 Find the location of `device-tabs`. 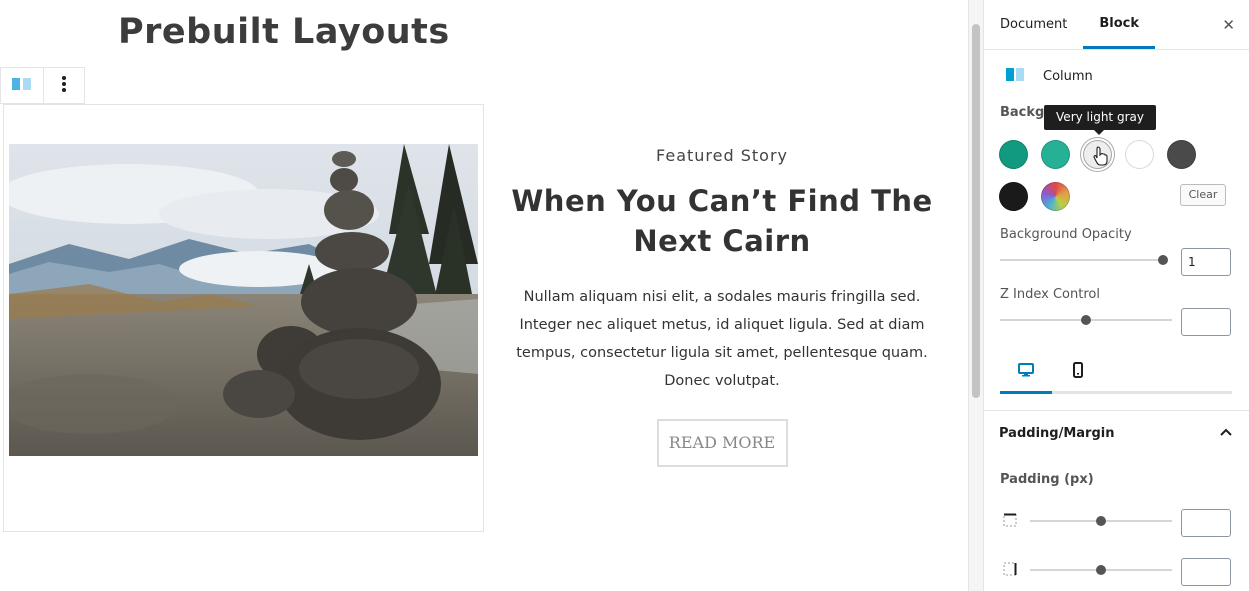

device-tabs is located at coordinates (1116, 376).